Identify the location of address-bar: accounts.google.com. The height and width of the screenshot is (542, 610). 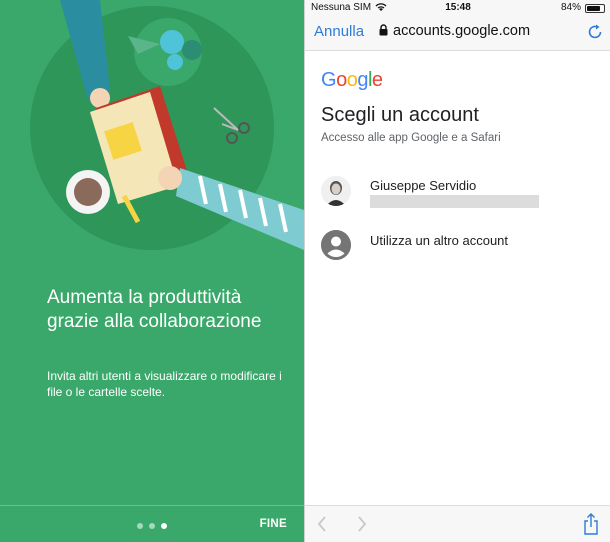
(454, 31).